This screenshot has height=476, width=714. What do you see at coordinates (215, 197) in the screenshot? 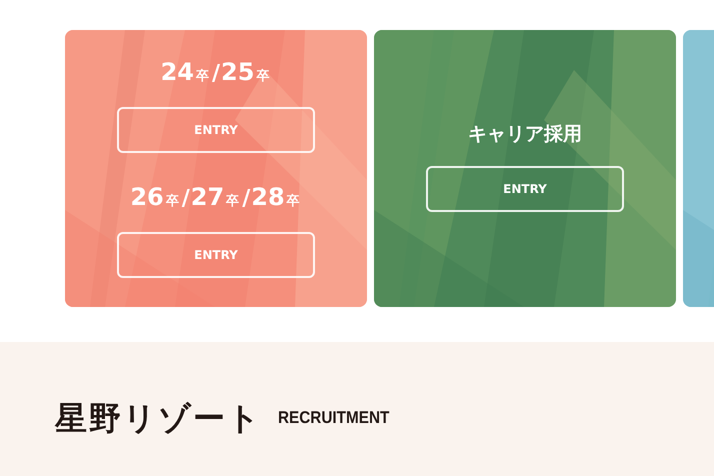
I see `card-heading: 26 卒/27 卒/28 卒` at bounding box center [215, 197].